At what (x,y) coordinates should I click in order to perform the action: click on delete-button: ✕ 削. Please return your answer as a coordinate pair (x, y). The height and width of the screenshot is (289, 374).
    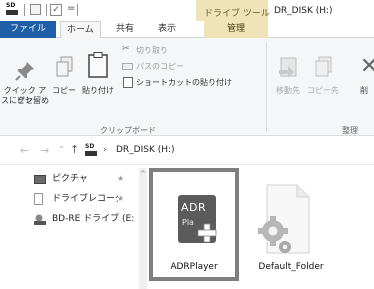
    Looking at the image, I should click on (366, 73).